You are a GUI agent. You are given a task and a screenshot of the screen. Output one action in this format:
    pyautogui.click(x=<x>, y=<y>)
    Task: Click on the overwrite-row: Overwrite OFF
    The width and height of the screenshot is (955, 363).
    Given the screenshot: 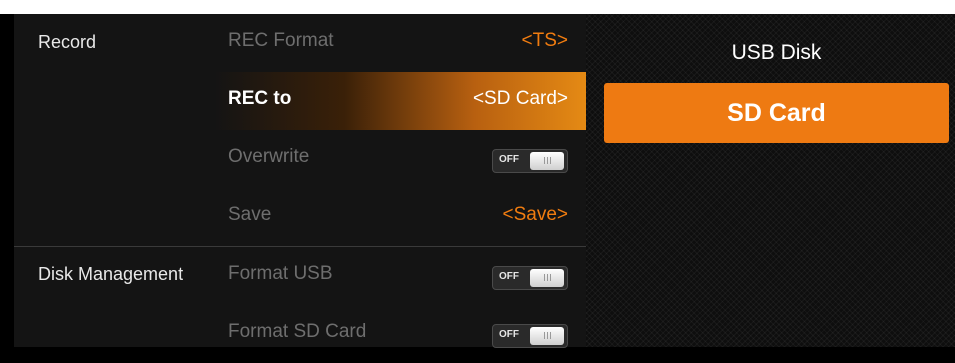 What is the action you would take?
    pyautogui.click(x=400, y=159)
    